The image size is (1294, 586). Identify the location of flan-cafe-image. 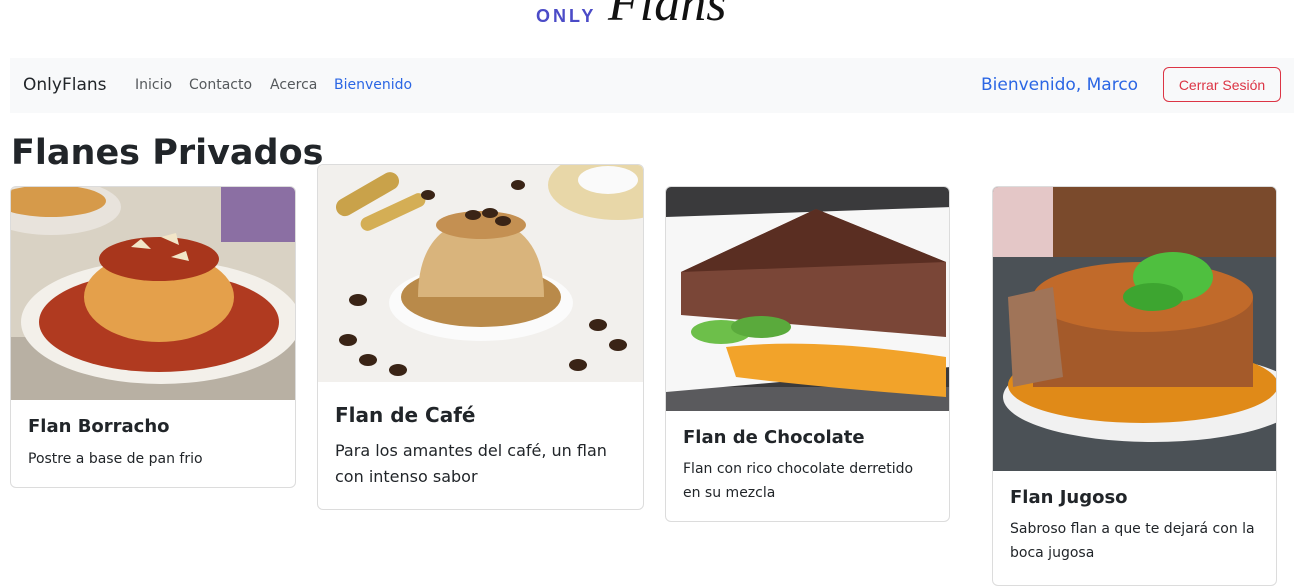
(480, 273).